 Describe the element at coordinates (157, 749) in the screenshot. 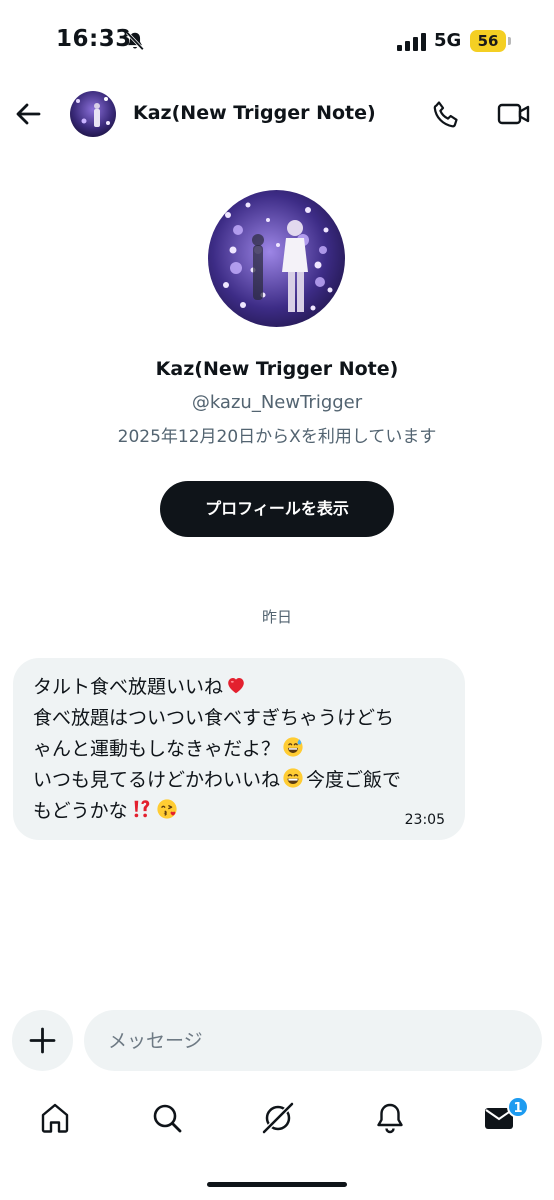

I see `message-text: ゃんと運動もしなきゃだよ？` at that location.